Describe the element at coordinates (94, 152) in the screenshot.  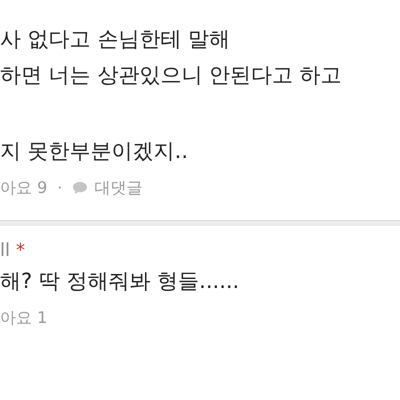
I see `comment-text: 지 못한부분이겠지..` at that location.